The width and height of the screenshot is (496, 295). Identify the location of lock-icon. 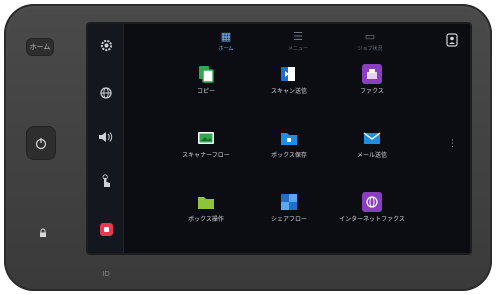
(43, 232).